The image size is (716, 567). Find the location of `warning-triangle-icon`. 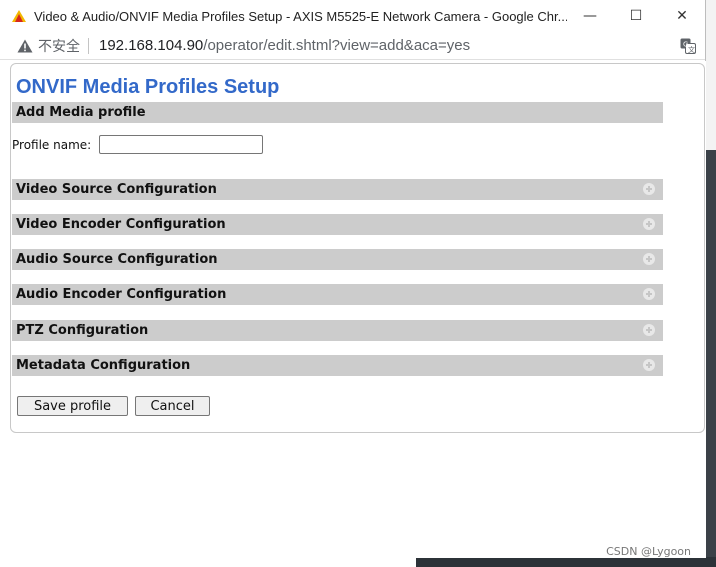

warning-triangle-icon is located at coordinates (25, 46).